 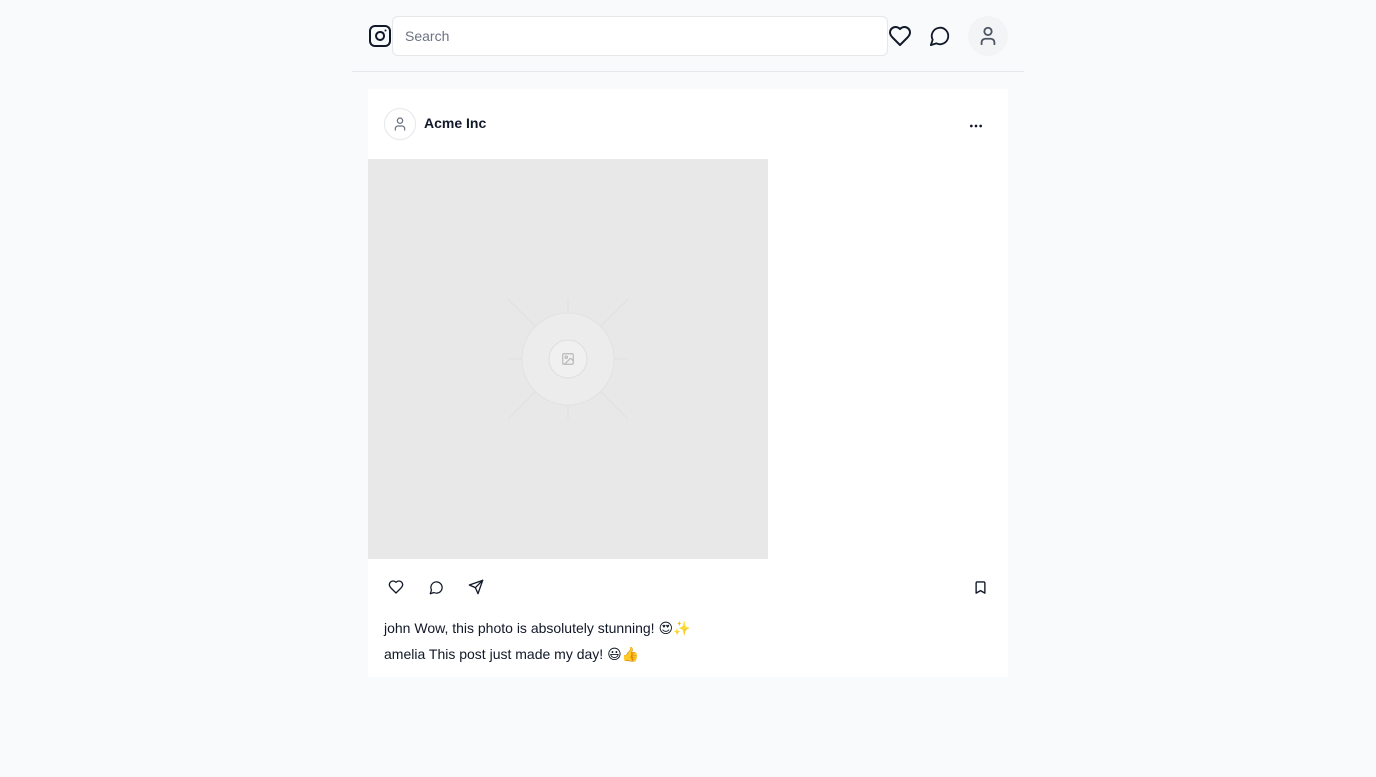 I want to click on image-icon, so click(x=568, y=359).